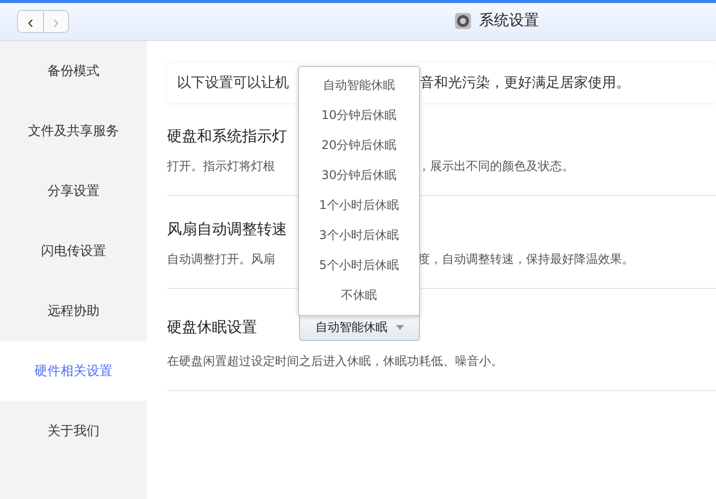 Image resolution: width=716 pixels, height=499 pixels. Describe the element at coordinates (212, 327) in the screenshot. I see `section-title: 硬盘休眠设置` at that location.